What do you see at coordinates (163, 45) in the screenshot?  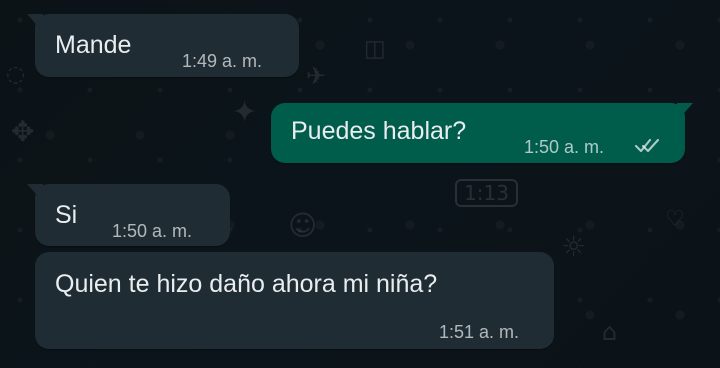 I see `message-bubble-mande: Mande 1:49 a. m.` at bounding box center [163, 45].